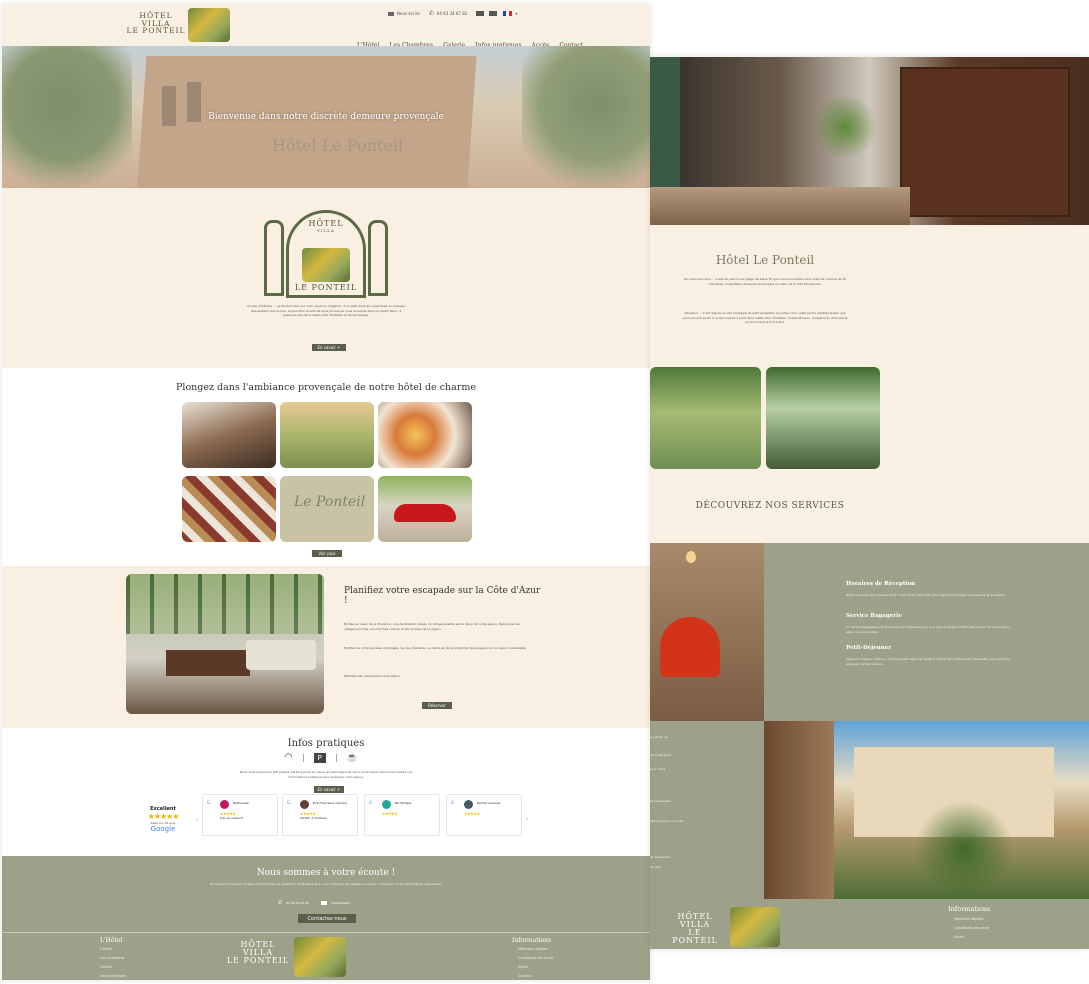  I want to click on google-g-icon: G, so click(453, 802).